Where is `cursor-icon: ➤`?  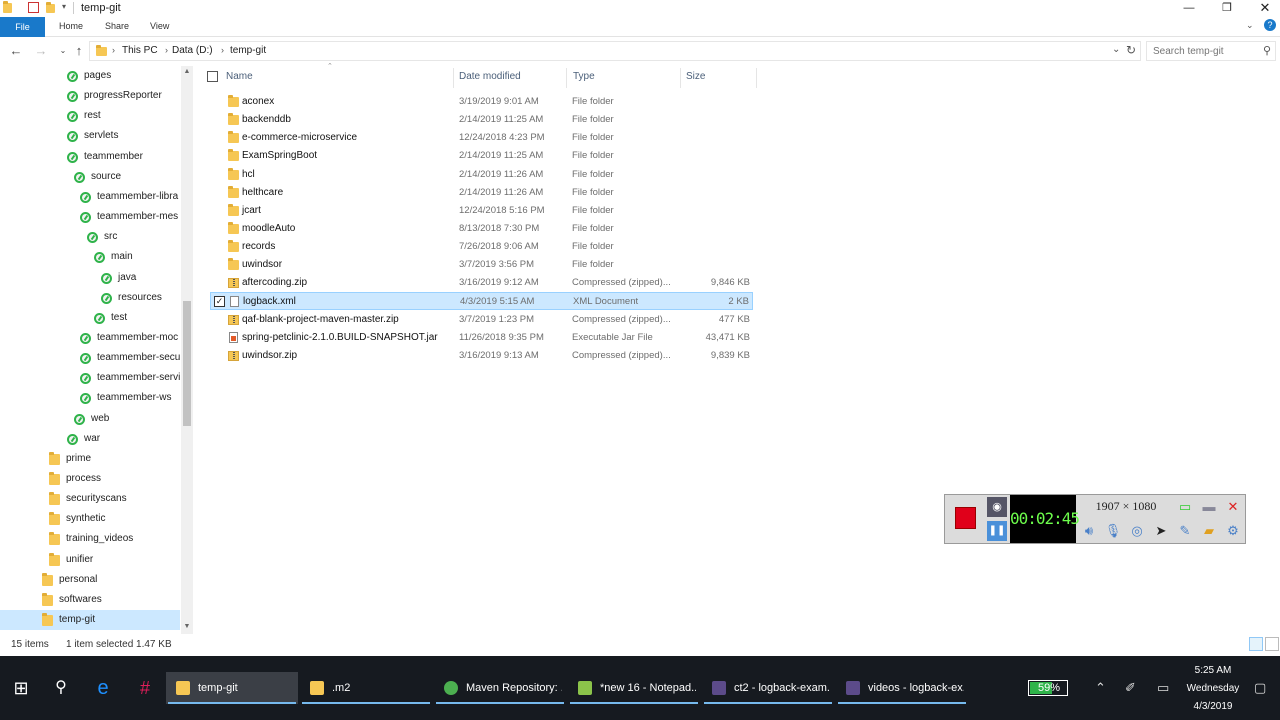 cursor-icon: ➤ is located at coordinates (1161, 531).